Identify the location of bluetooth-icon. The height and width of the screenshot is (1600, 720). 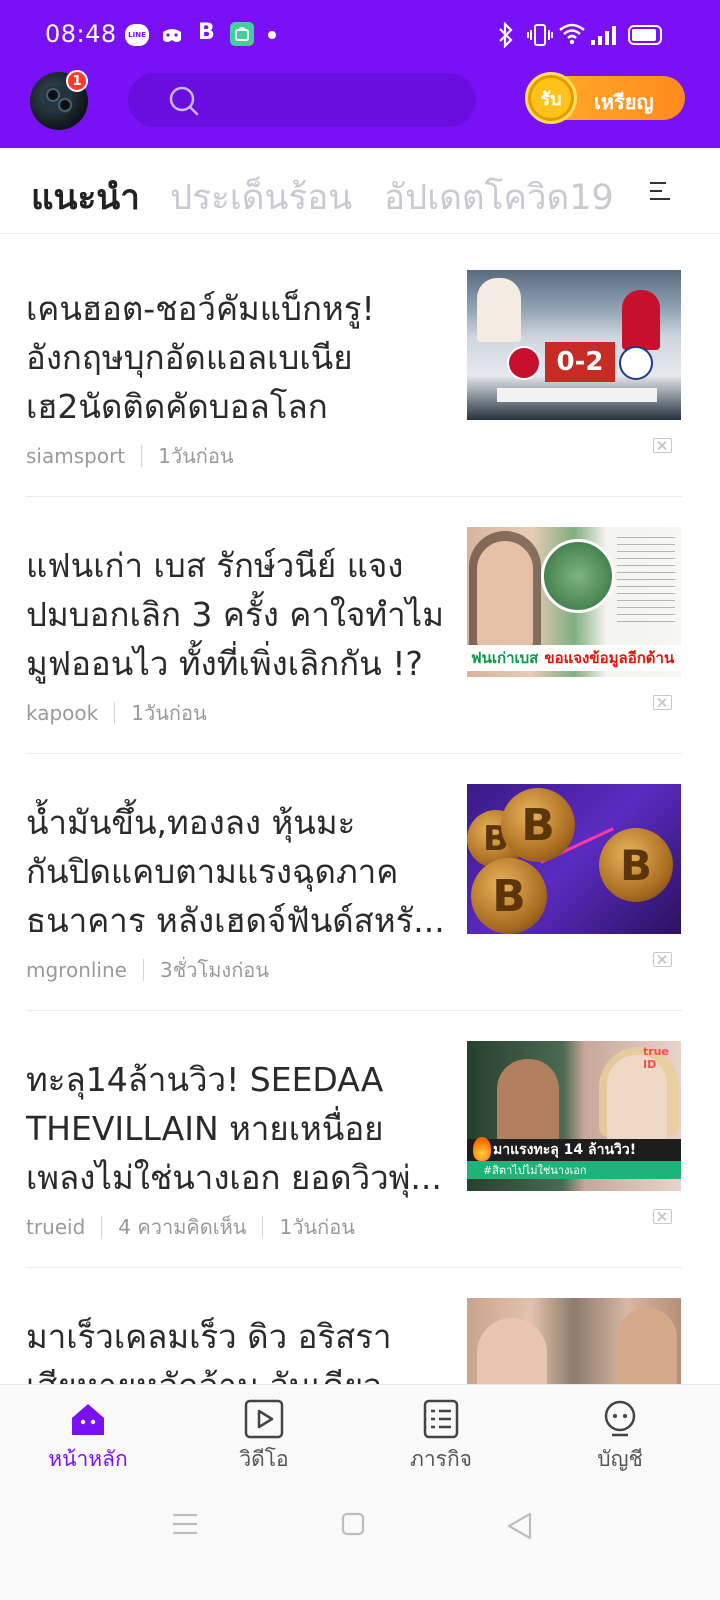
(506, 35).